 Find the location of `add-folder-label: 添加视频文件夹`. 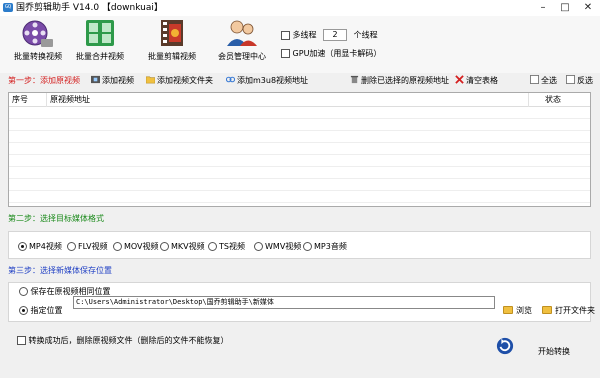

add-folder-label: 添加视频文件夹 is located at coordinates (185, 80).